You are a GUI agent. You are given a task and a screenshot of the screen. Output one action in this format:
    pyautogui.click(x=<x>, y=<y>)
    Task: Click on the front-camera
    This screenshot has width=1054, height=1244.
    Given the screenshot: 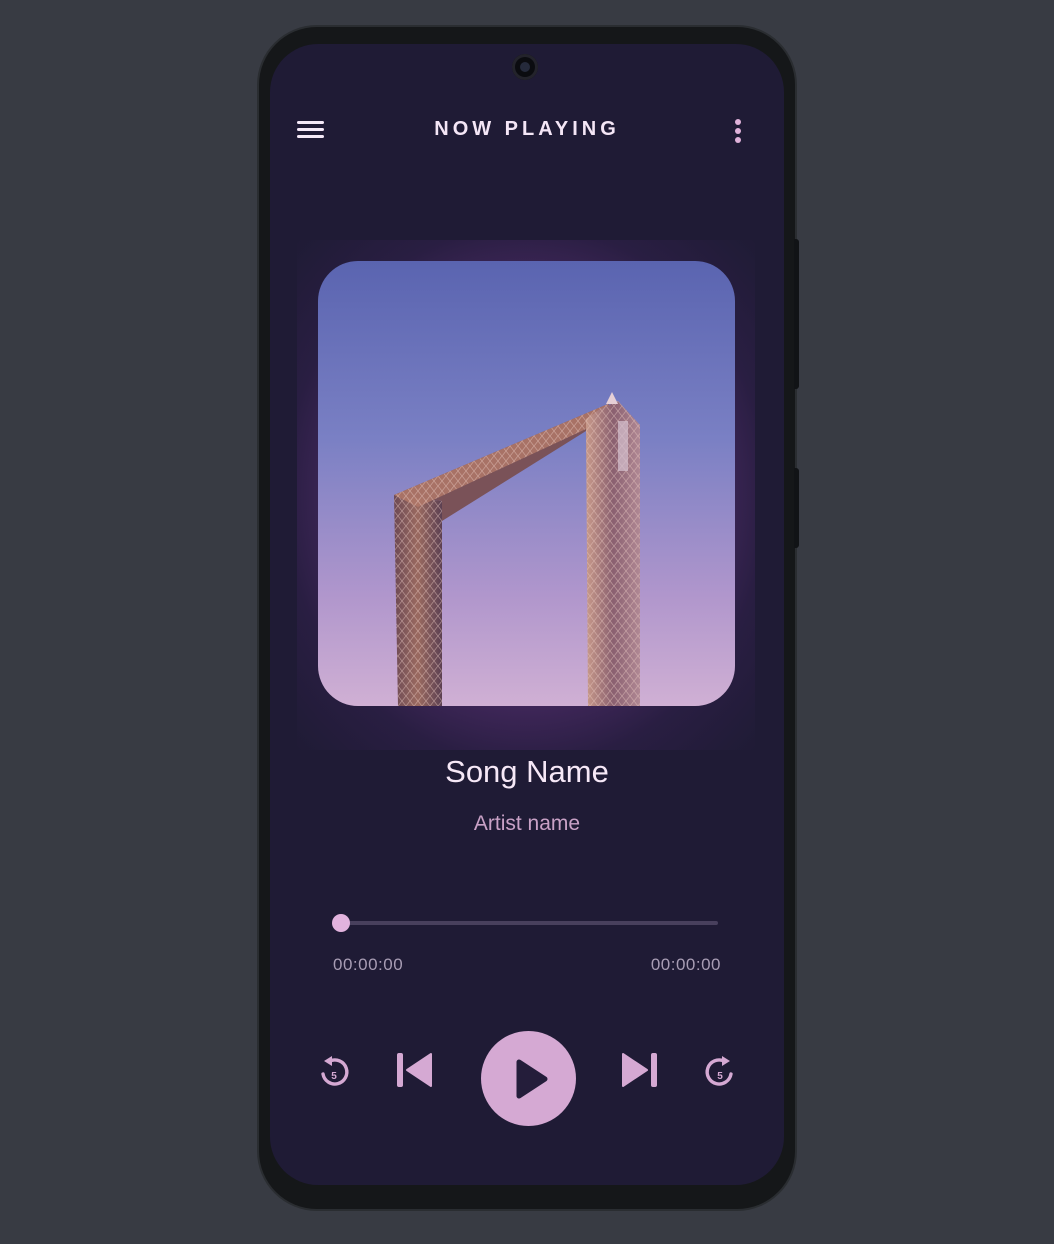 What is the action you would take?
    pyautogui.click(x=525, y=67)
    